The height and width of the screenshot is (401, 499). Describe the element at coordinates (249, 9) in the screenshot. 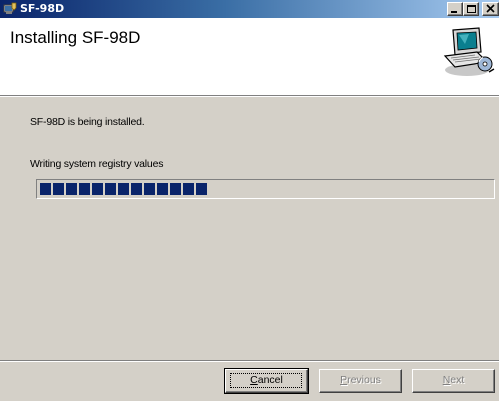

I see `title-bar: SF-98D` at that location.